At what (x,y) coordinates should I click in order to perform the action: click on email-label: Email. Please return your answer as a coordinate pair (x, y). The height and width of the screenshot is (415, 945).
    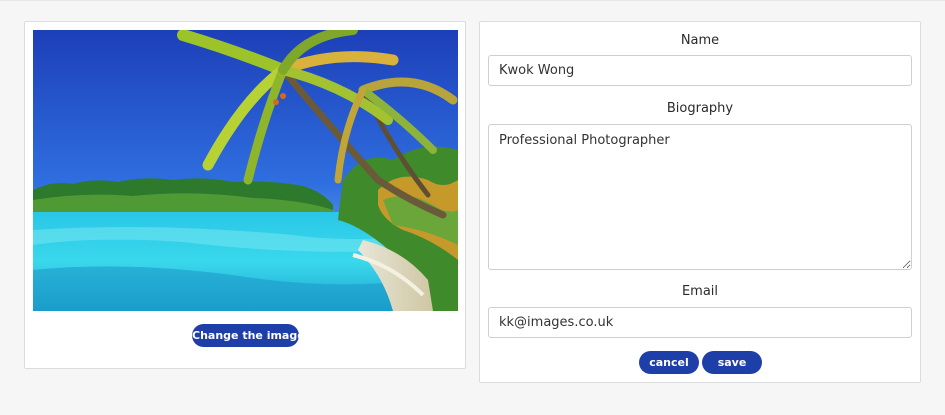
    Looking at the image, I should click on (700, 291).